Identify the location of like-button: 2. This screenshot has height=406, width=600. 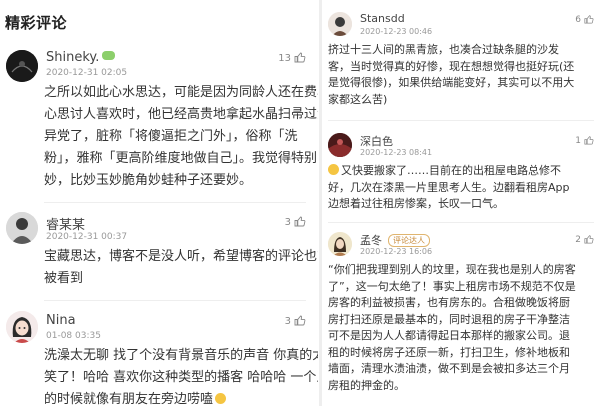
(584, 239).